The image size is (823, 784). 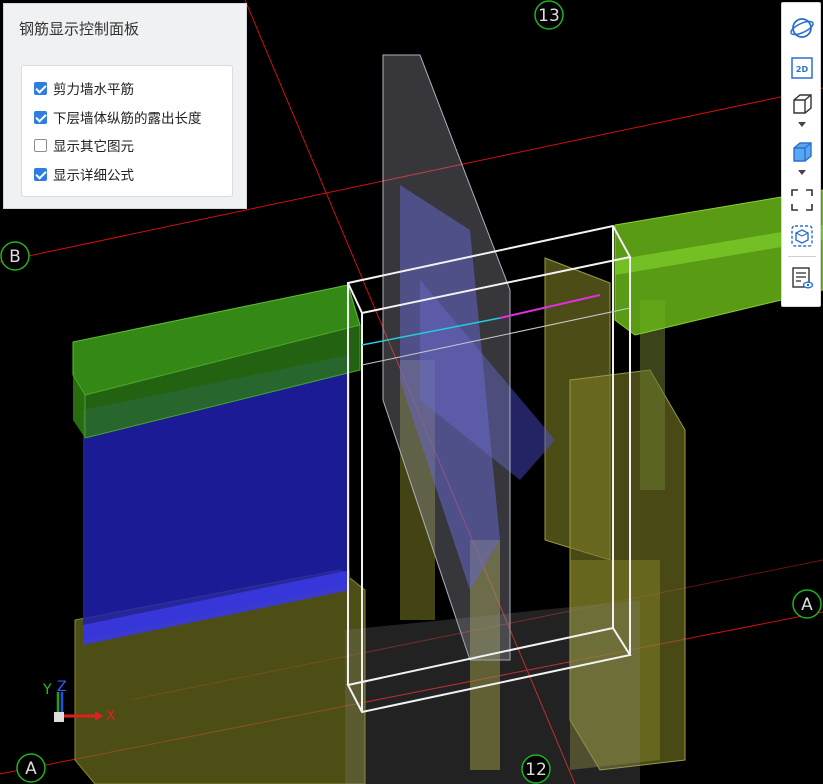 What do you see at coordinates (47, 690) in the screenshot?
I see `axis-y-label: Y` at bounding box center [47, 690].